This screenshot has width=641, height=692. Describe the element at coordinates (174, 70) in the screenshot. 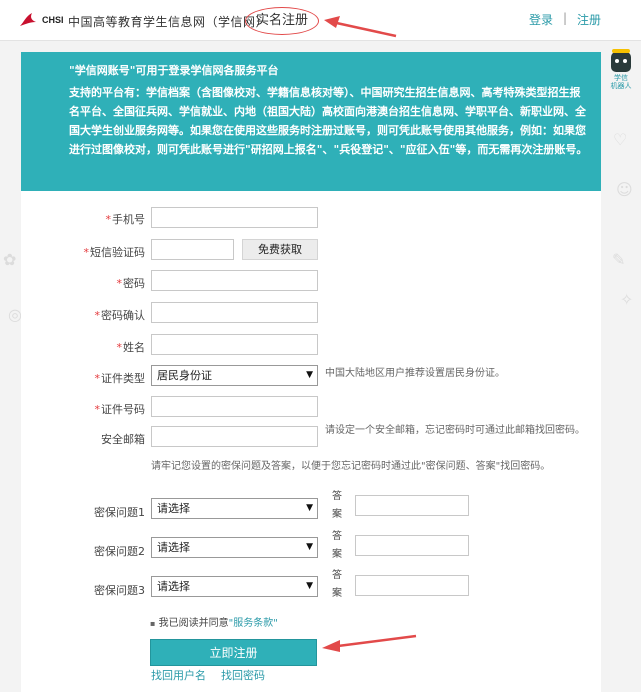

I see `banner-title: "学信网账号"可用于登录学信网各服务平台` at that location.